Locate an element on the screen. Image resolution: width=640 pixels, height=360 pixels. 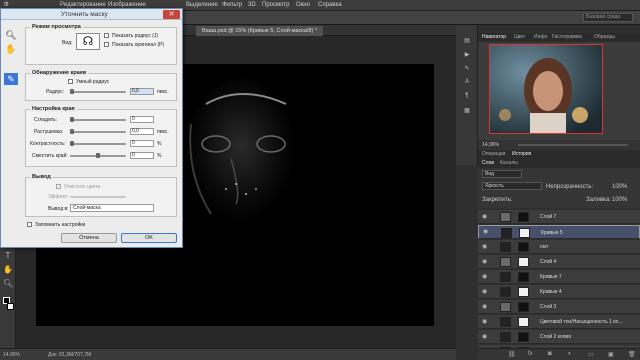
link-layers-icon: ⛓ is located at coordinates (512, 354).